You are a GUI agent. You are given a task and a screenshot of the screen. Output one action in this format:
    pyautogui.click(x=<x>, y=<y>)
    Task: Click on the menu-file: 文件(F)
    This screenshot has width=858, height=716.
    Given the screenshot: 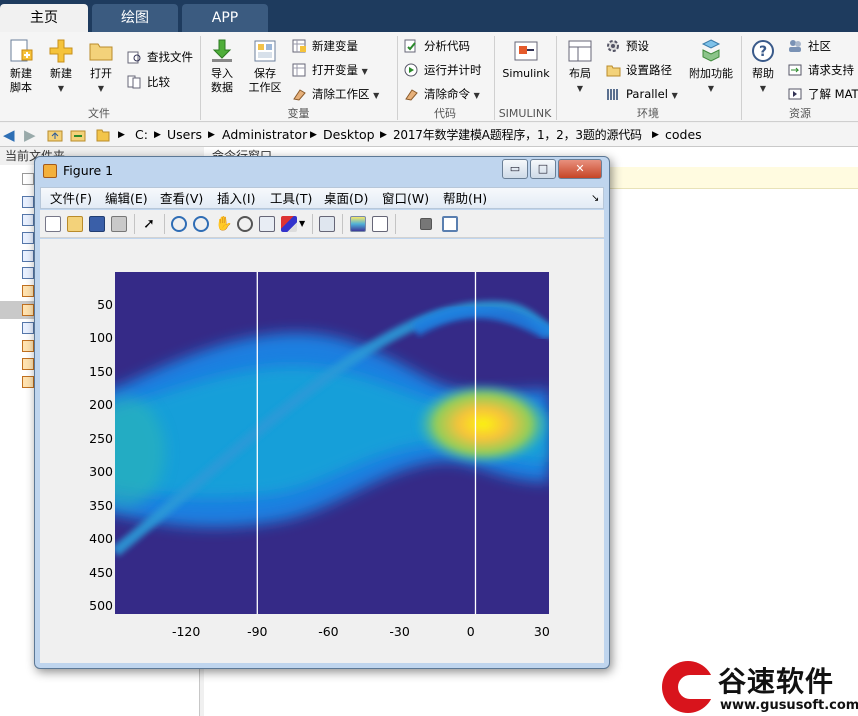 What is the action you would take?
    pyautogui.click(x=71, y=199)
    